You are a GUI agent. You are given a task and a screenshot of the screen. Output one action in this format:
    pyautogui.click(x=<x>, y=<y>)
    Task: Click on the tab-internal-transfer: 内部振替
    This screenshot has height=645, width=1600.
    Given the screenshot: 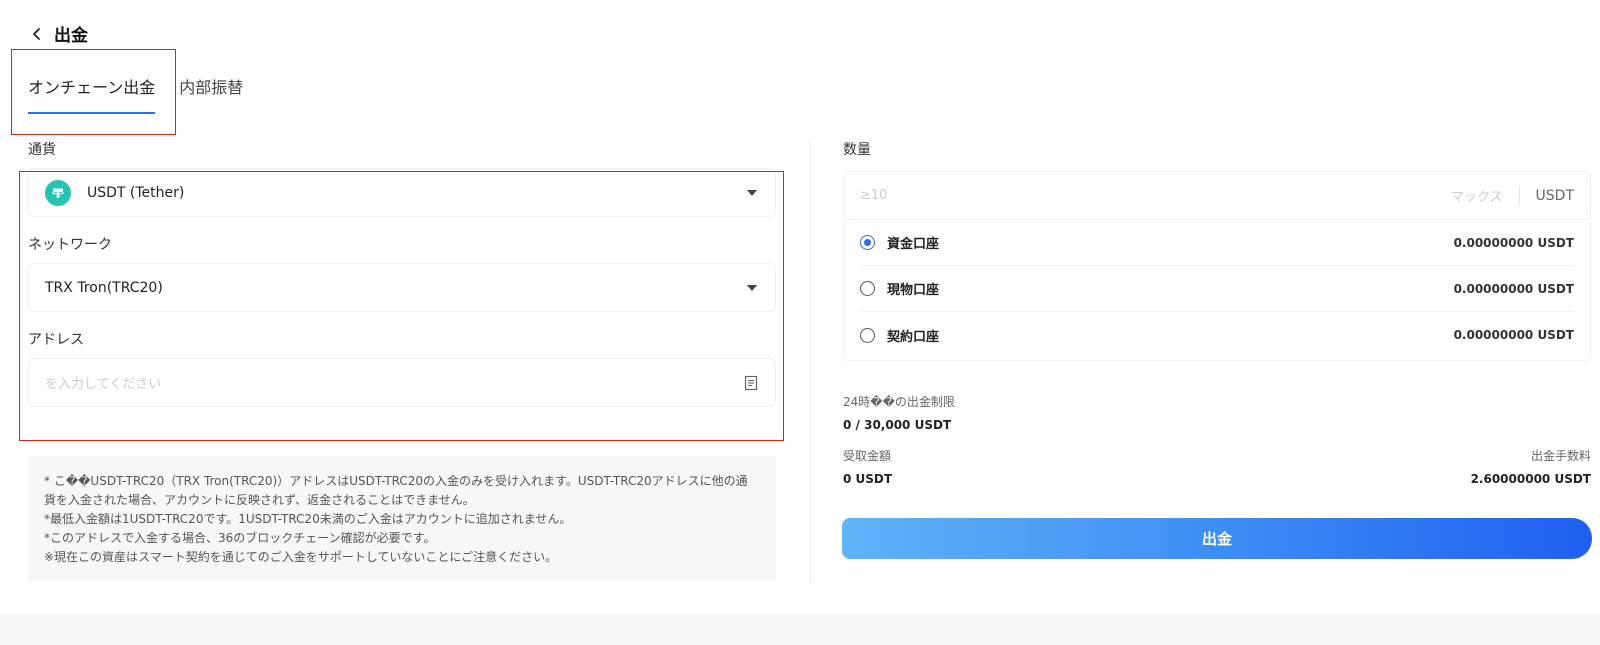 What is the action you would take?
    pyautogui.click(x=211, y=94)
    